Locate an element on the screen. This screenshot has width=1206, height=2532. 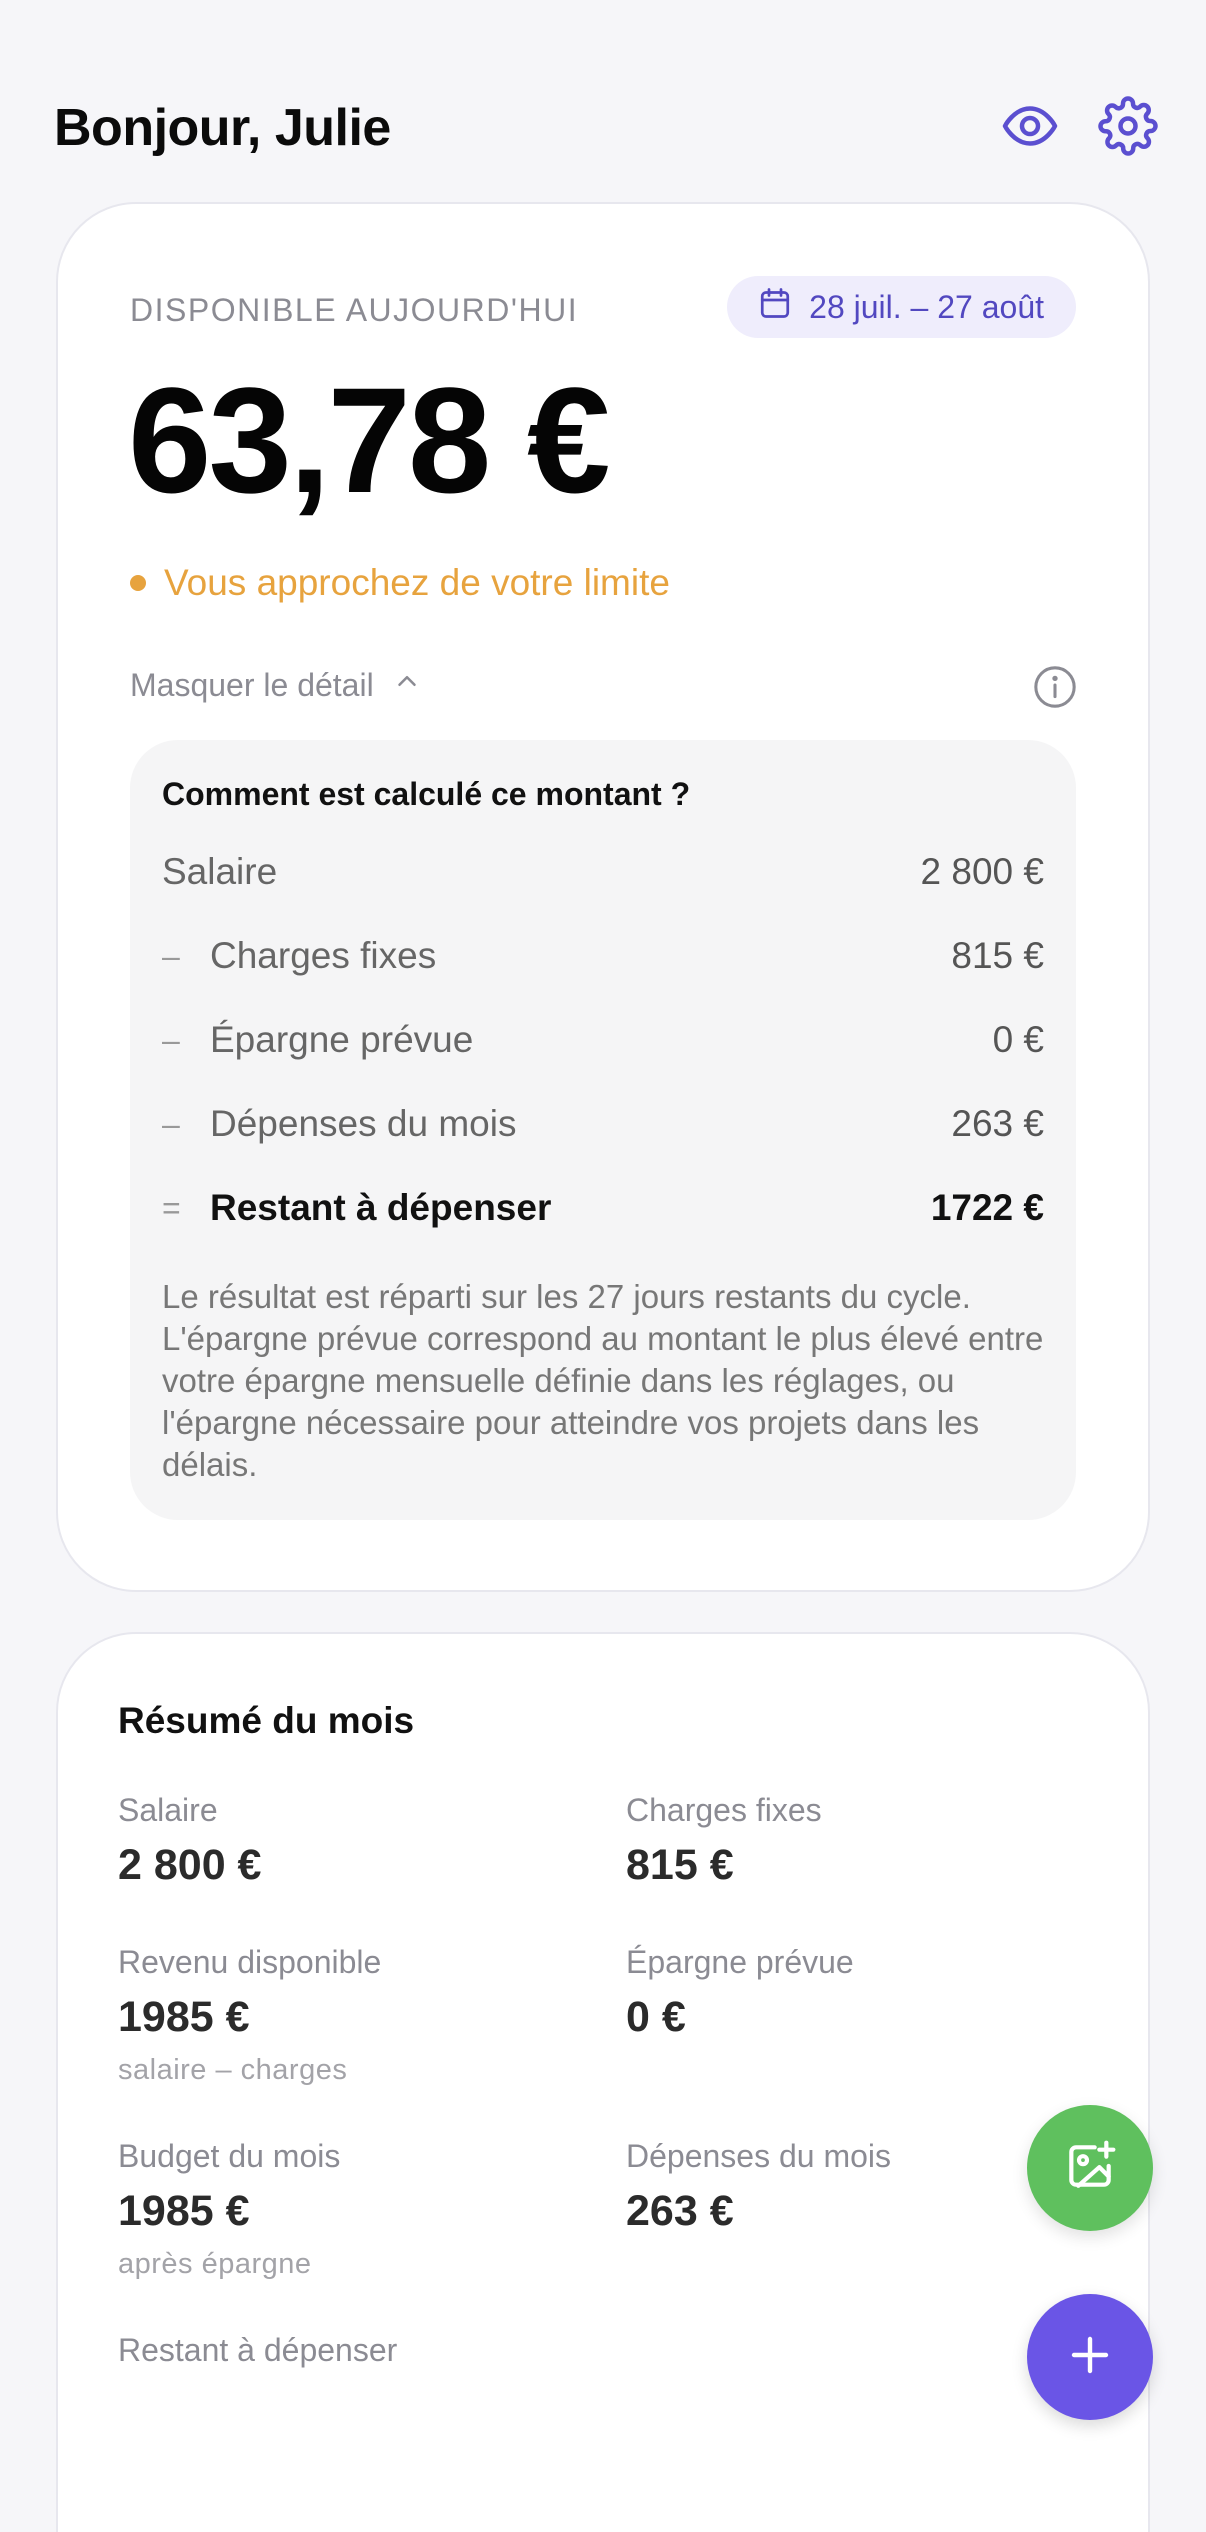
chevron-up-icon is located at coordinates (407, 685).